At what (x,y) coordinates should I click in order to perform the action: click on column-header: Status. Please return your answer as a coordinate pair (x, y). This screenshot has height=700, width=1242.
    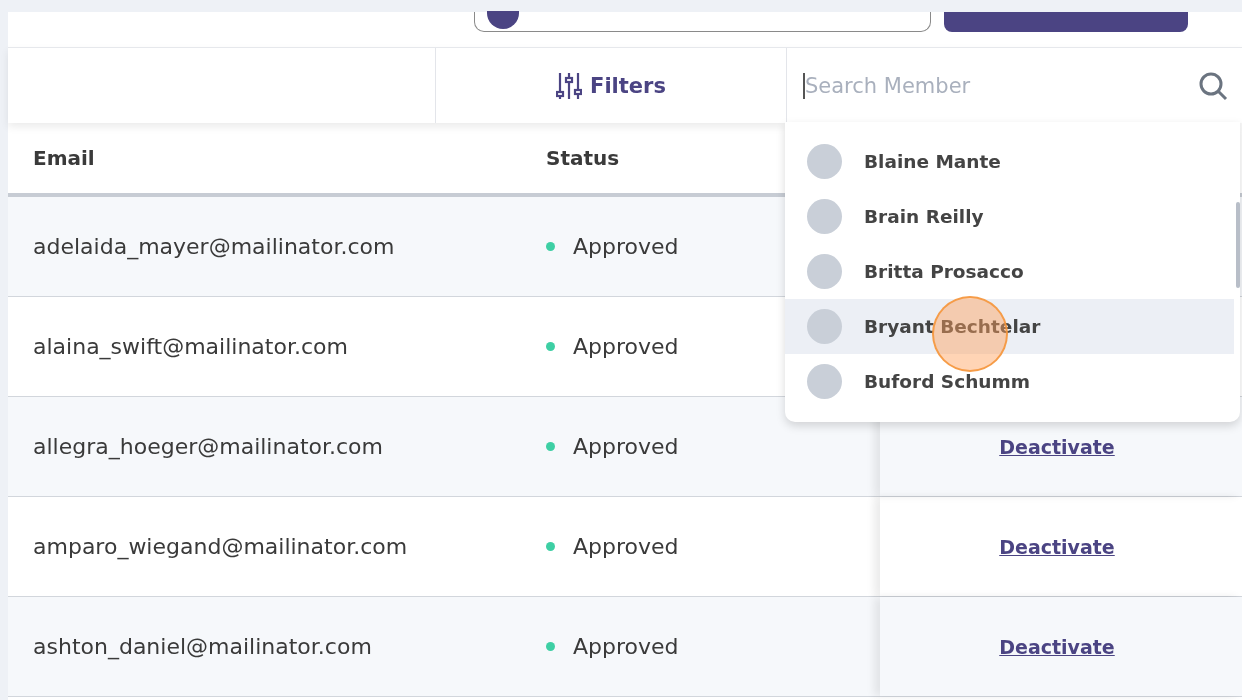
    Looking at the image, I should click on (583, 158).